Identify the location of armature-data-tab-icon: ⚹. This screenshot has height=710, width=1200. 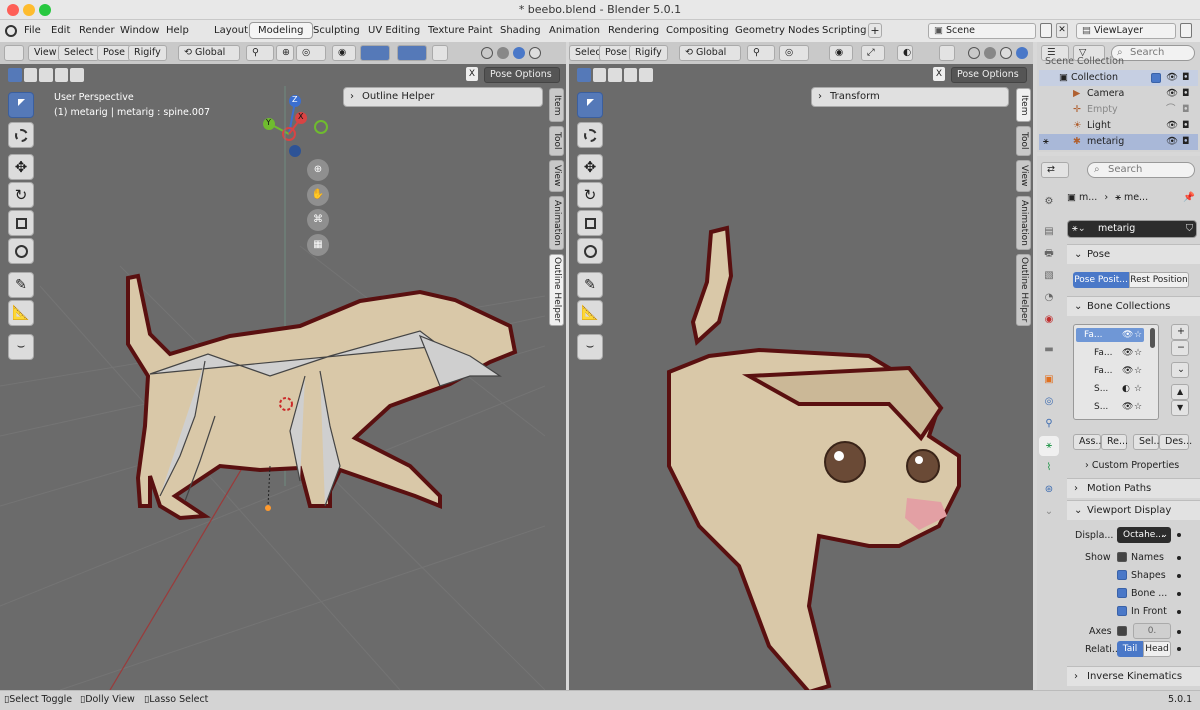
(1049, 446).